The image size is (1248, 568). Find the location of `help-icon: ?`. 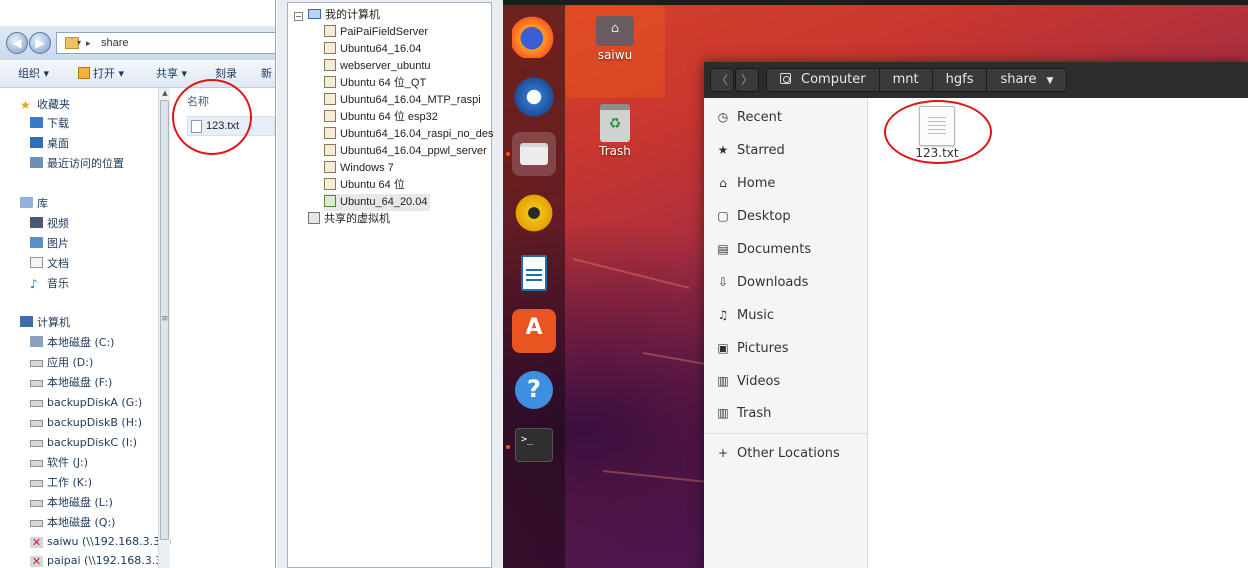

help-icon: ? is located at coordinates (534, 390).